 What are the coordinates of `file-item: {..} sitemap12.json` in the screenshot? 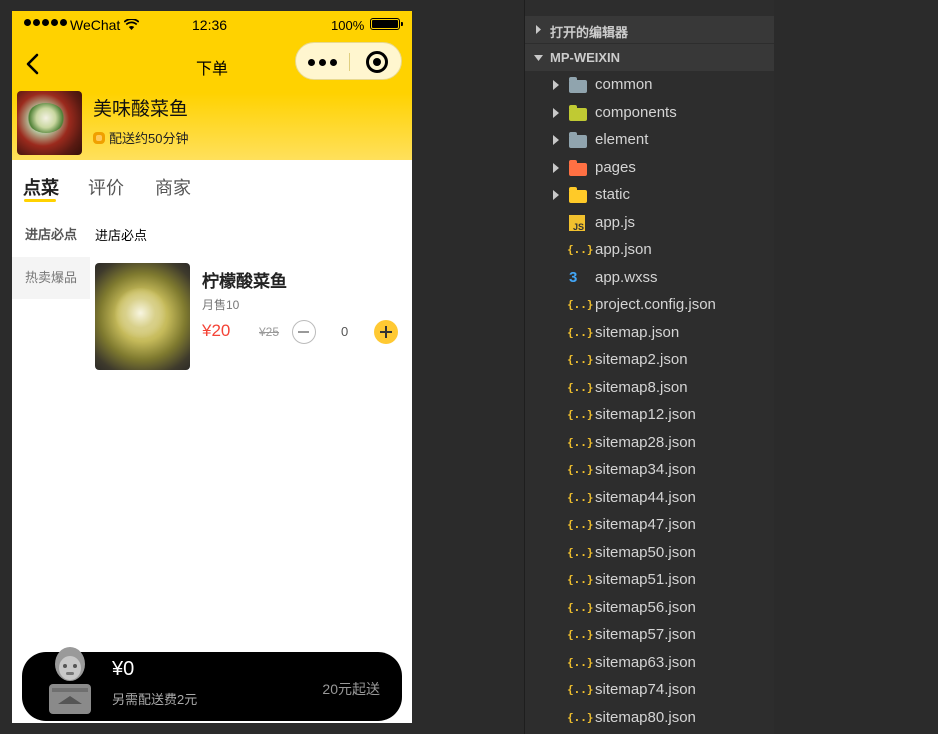 It's located at (649, 414).